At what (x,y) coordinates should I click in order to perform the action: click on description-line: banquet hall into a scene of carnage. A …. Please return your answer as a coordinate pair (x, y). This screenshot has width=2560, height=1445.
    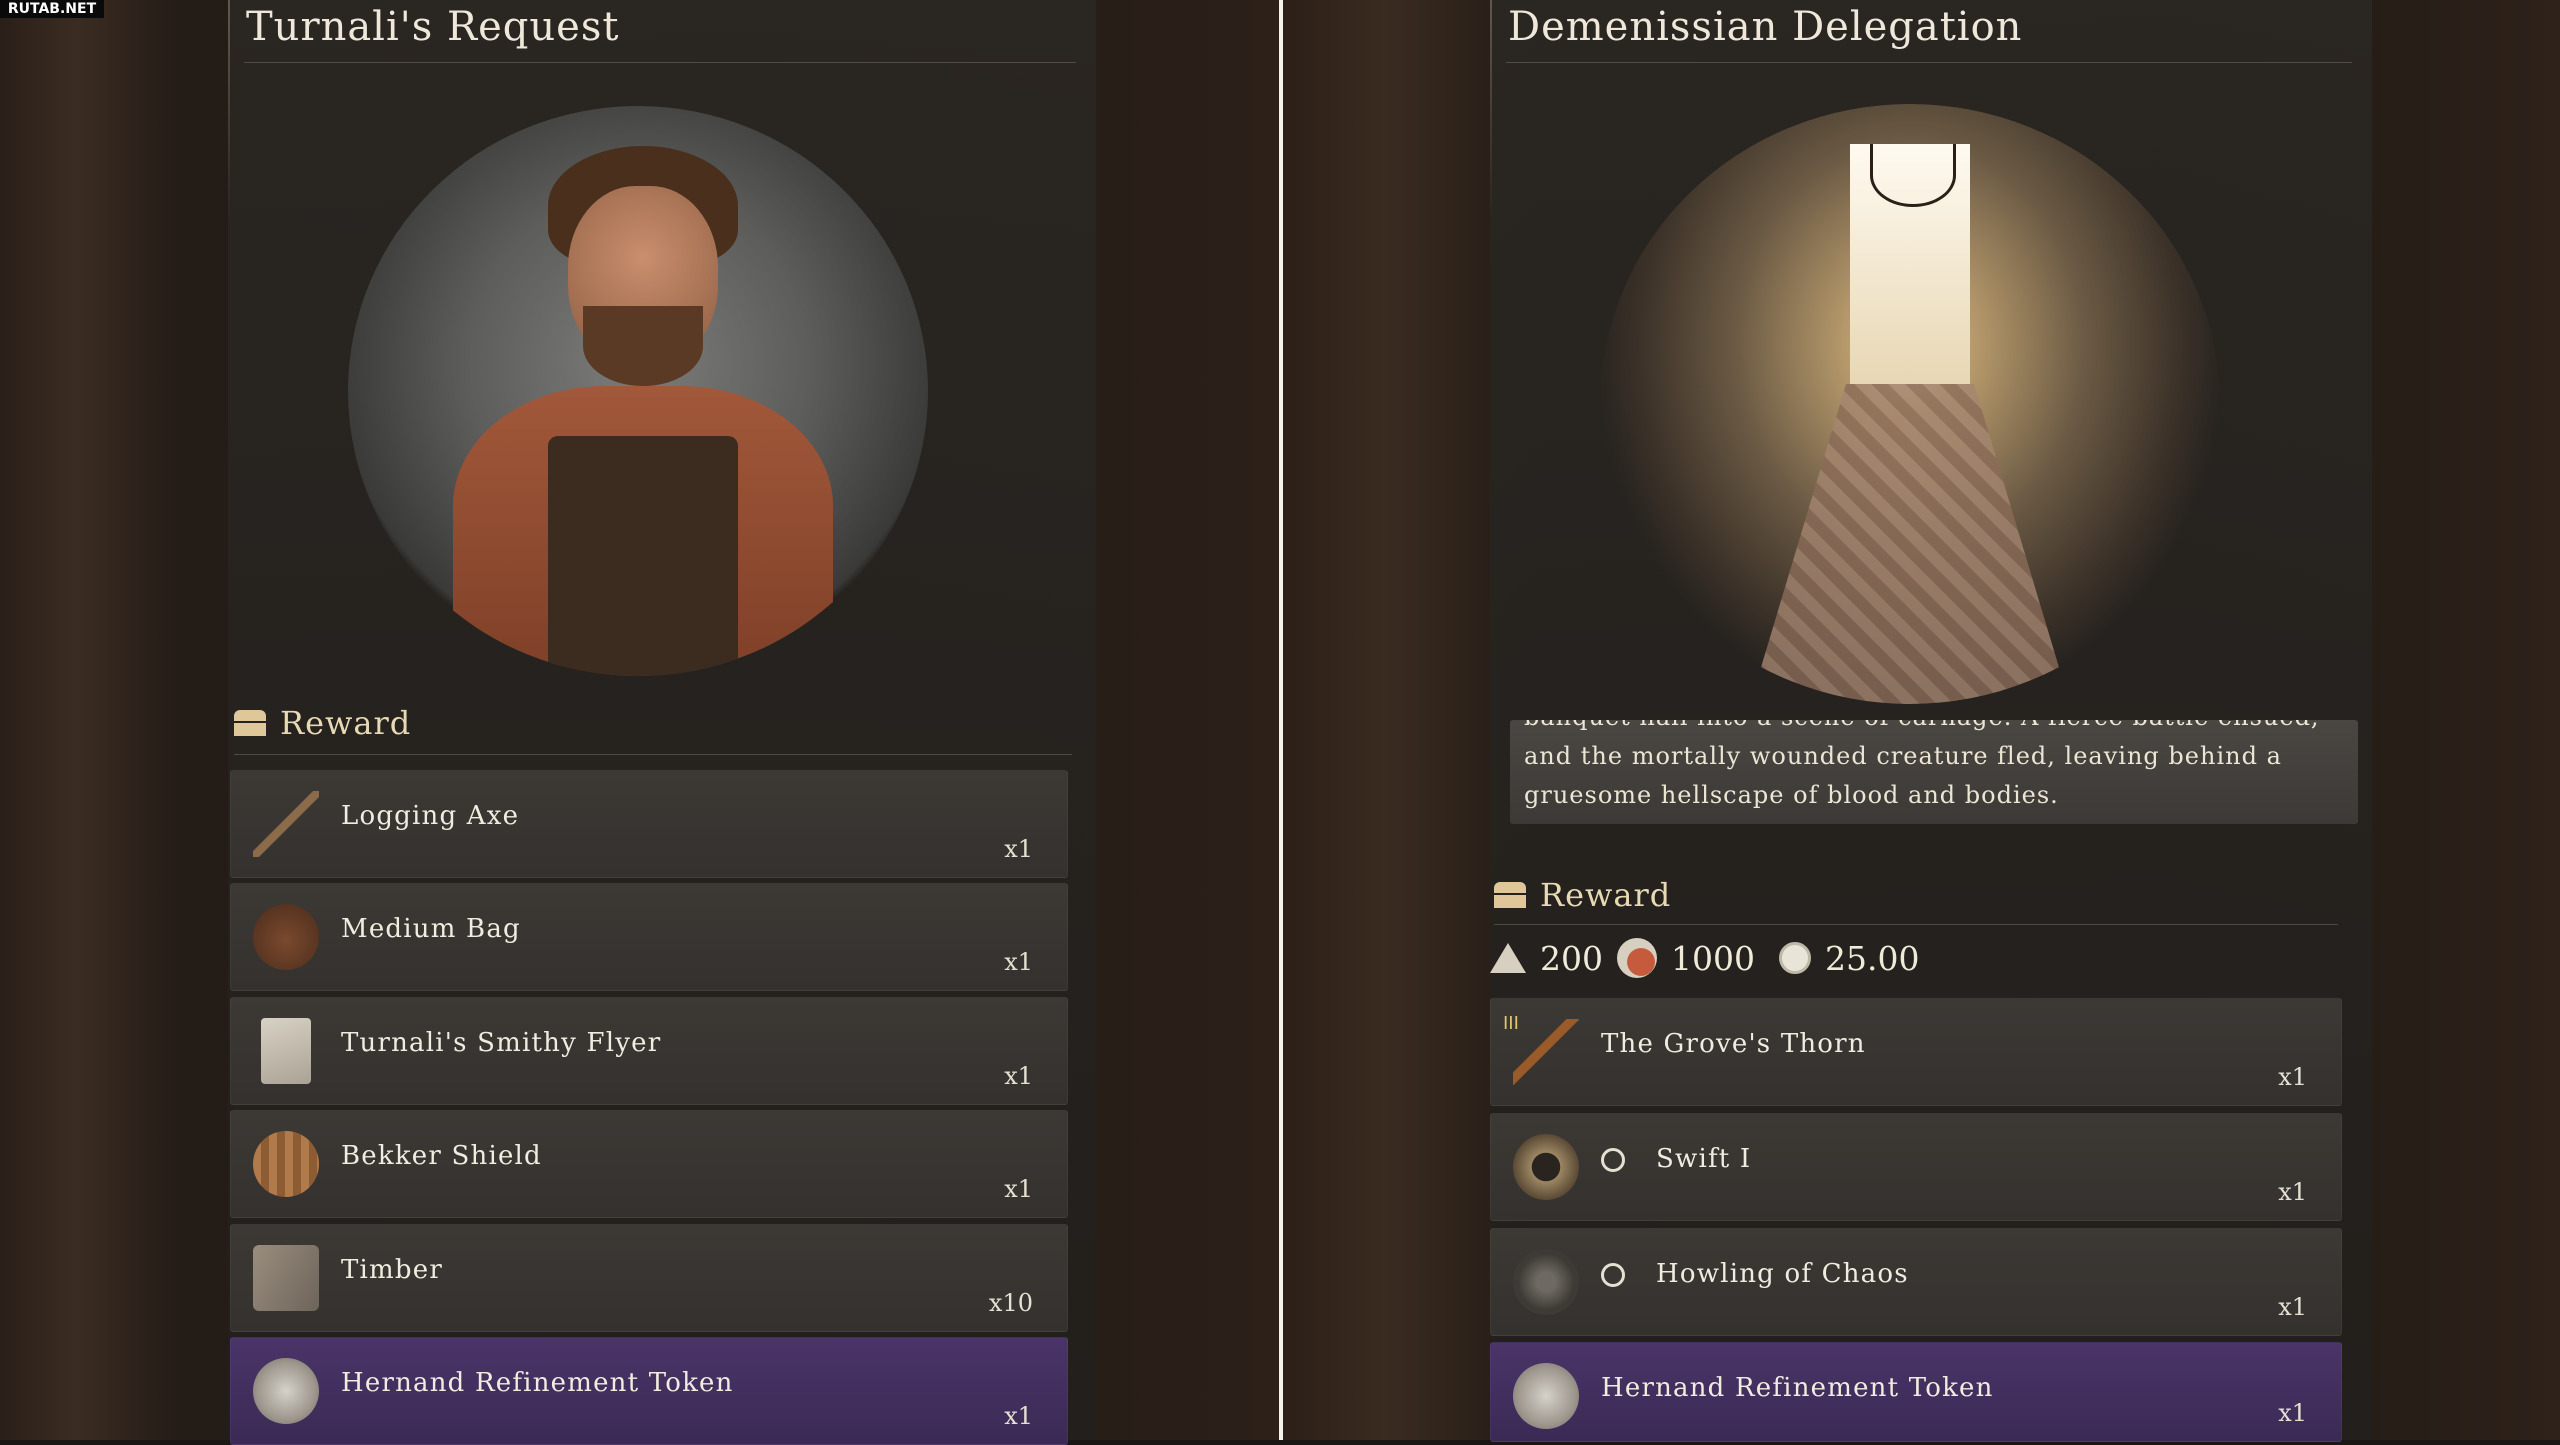
    Looking at the image, I should click on (1926, 728).